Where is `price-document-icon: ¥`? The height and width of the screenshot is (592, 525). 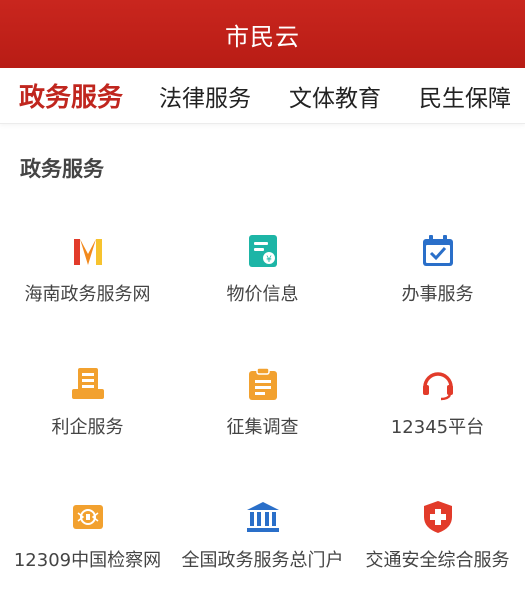 price-document-icon: ¥ is located at coordinates (263, 251).